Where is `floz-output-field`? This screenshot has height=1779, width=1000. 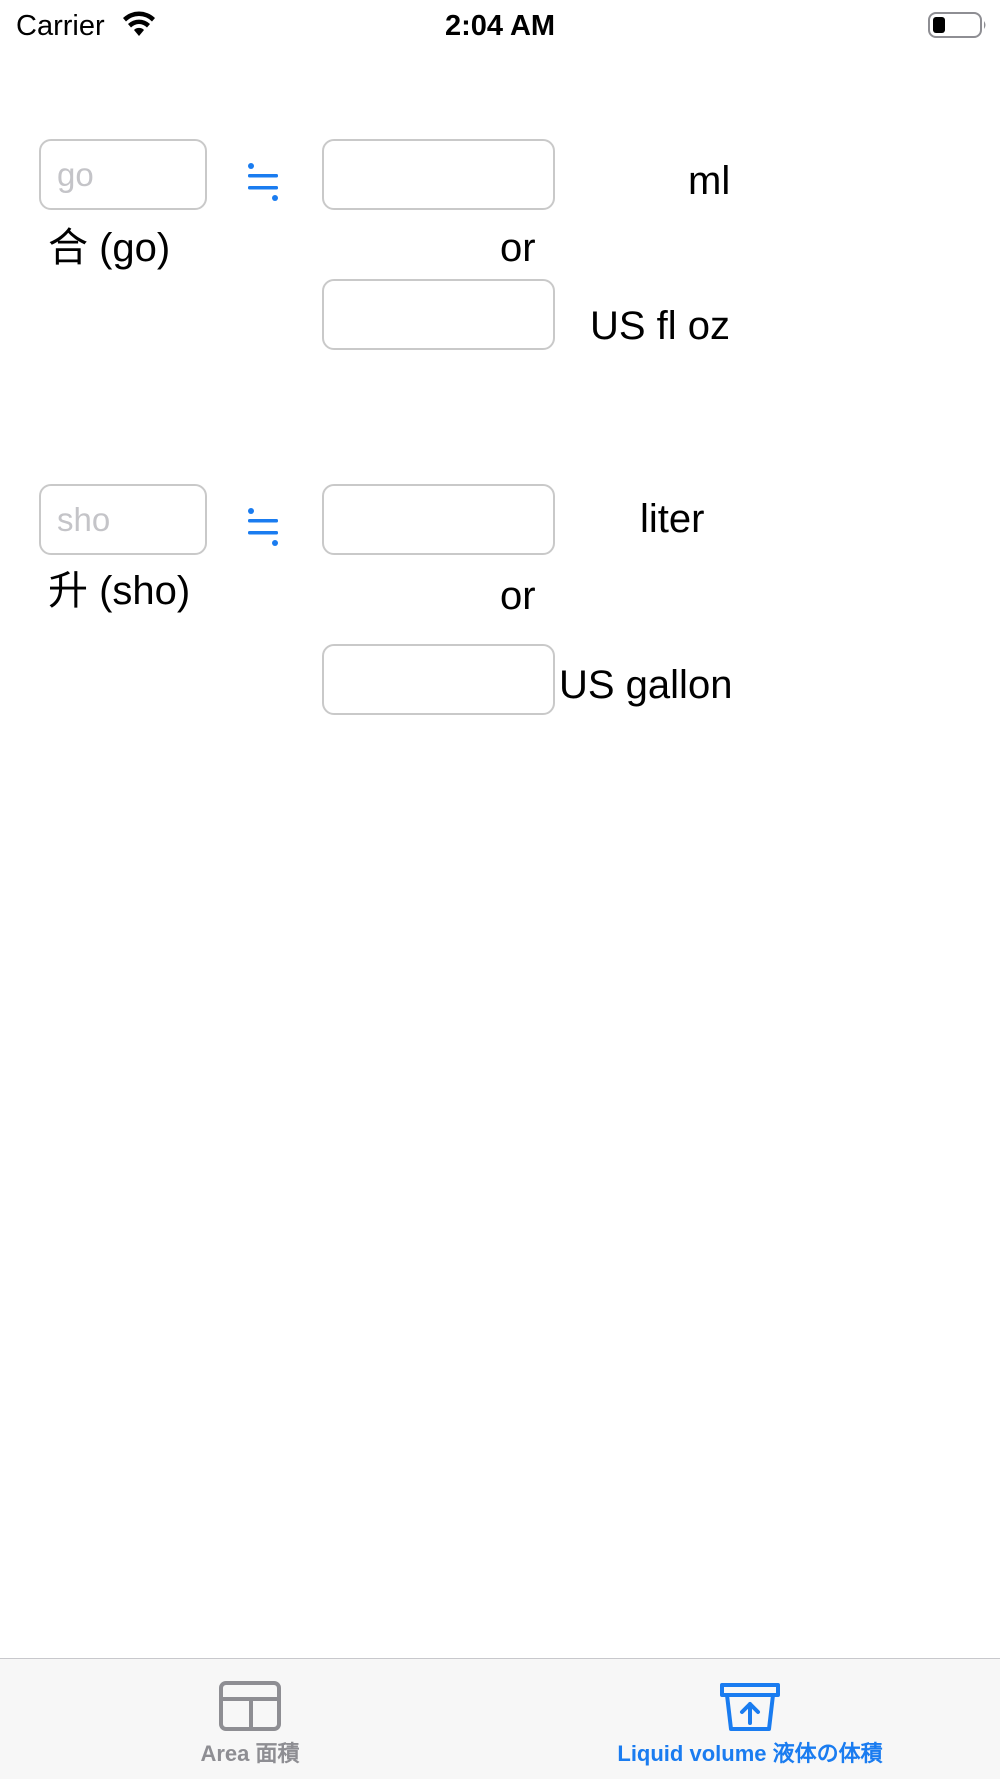
floz-output-field is located at coordinates (438, 314).